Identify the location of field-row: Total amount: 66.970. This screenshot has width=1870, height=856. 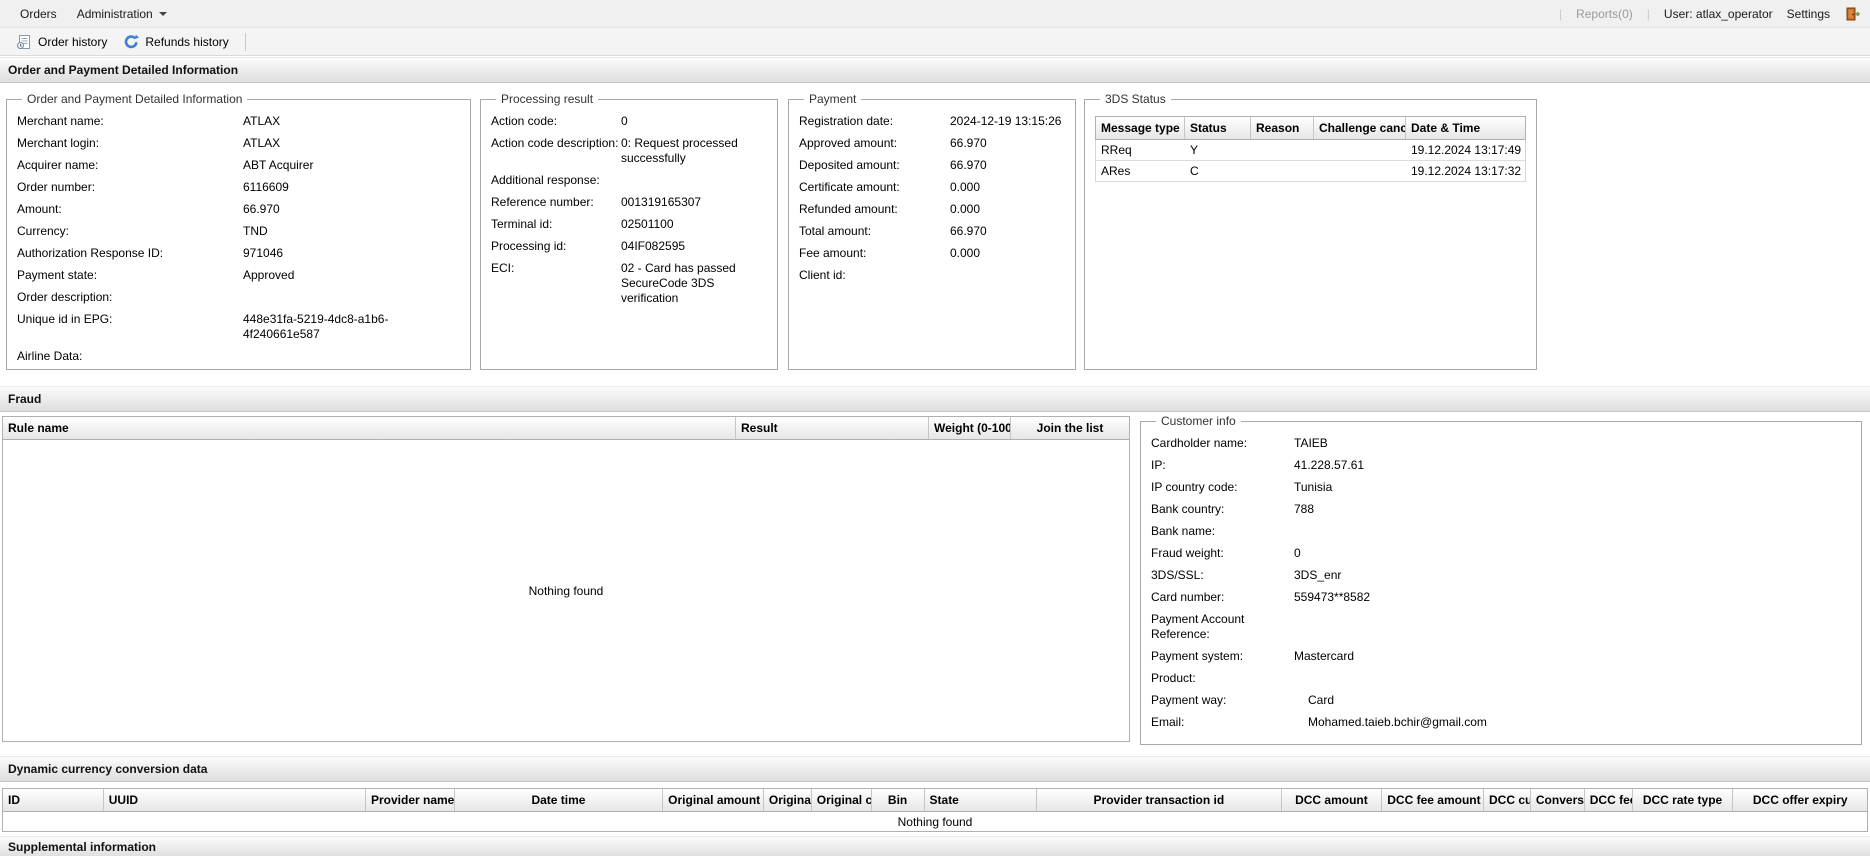
(932, 231).